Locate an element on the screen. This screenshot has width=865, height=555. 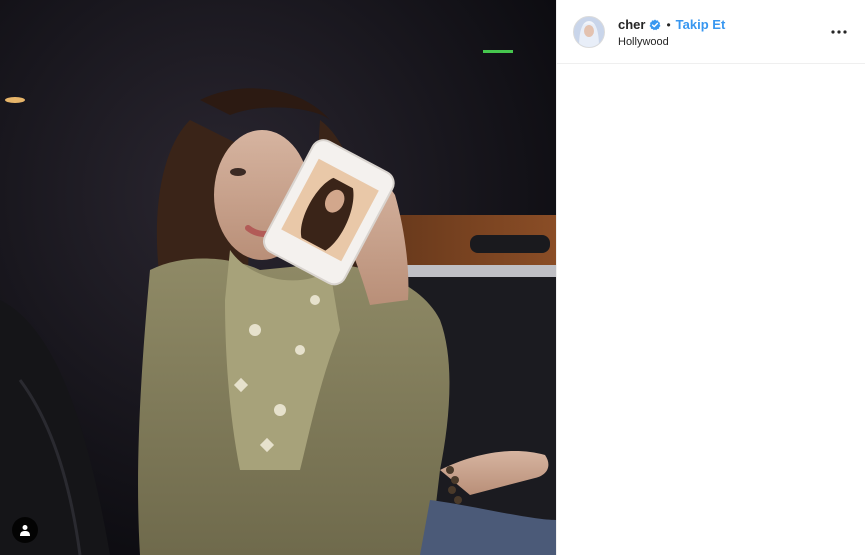
post-header: cher • Takip Et Hollywood is located at coordinates (711, 32).